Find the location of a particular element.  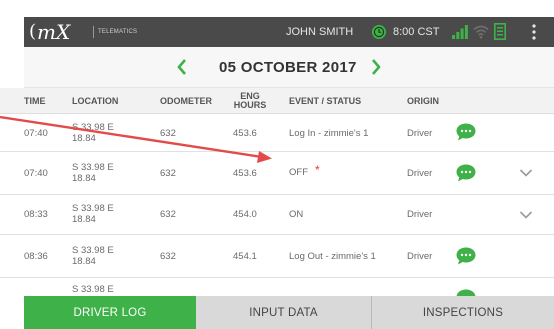

status-required-mark: * is located at coordinates (317, 170).